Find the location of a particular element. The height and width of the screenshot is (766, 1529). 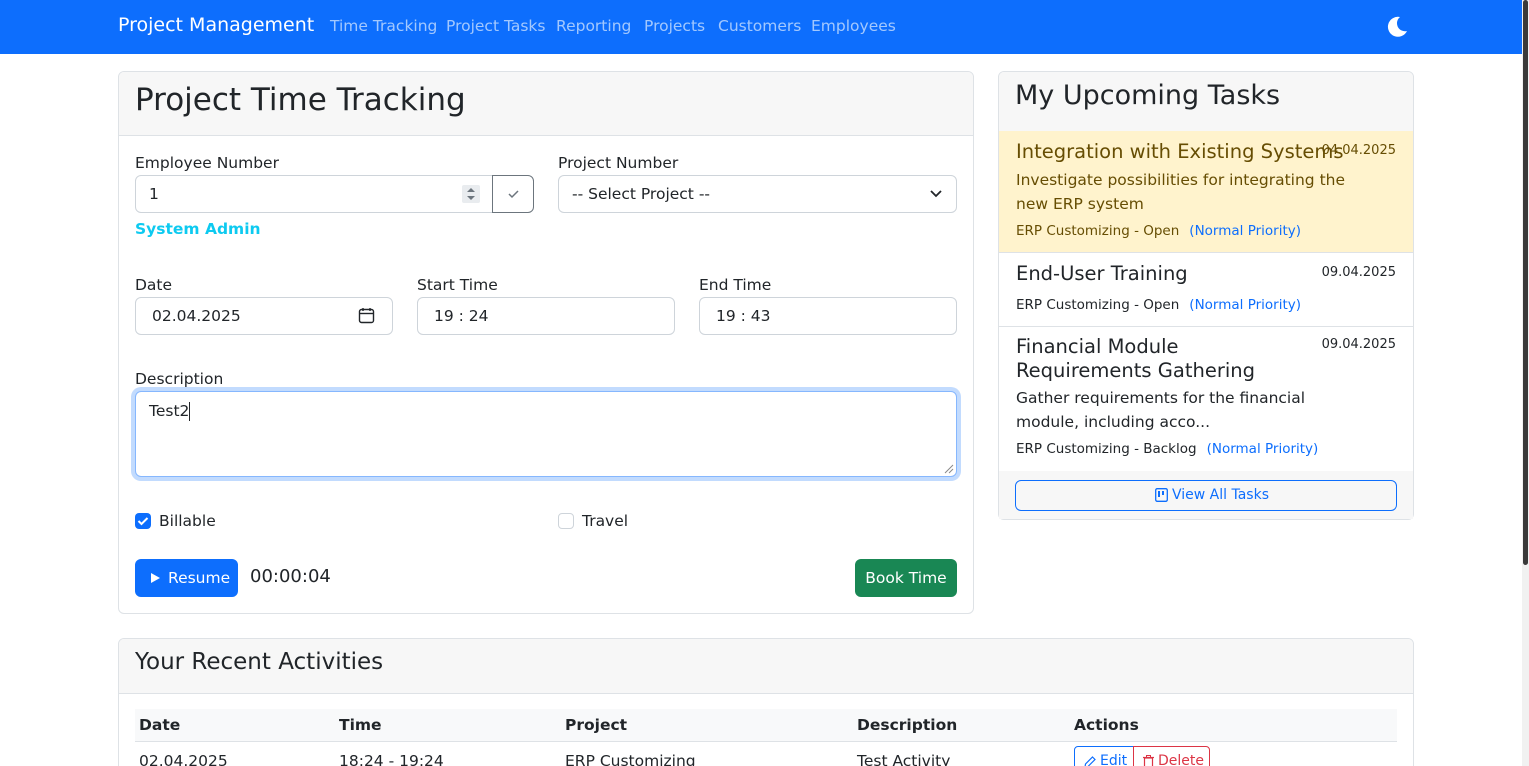

pencil-icon is located at coordinates (1090, 761).